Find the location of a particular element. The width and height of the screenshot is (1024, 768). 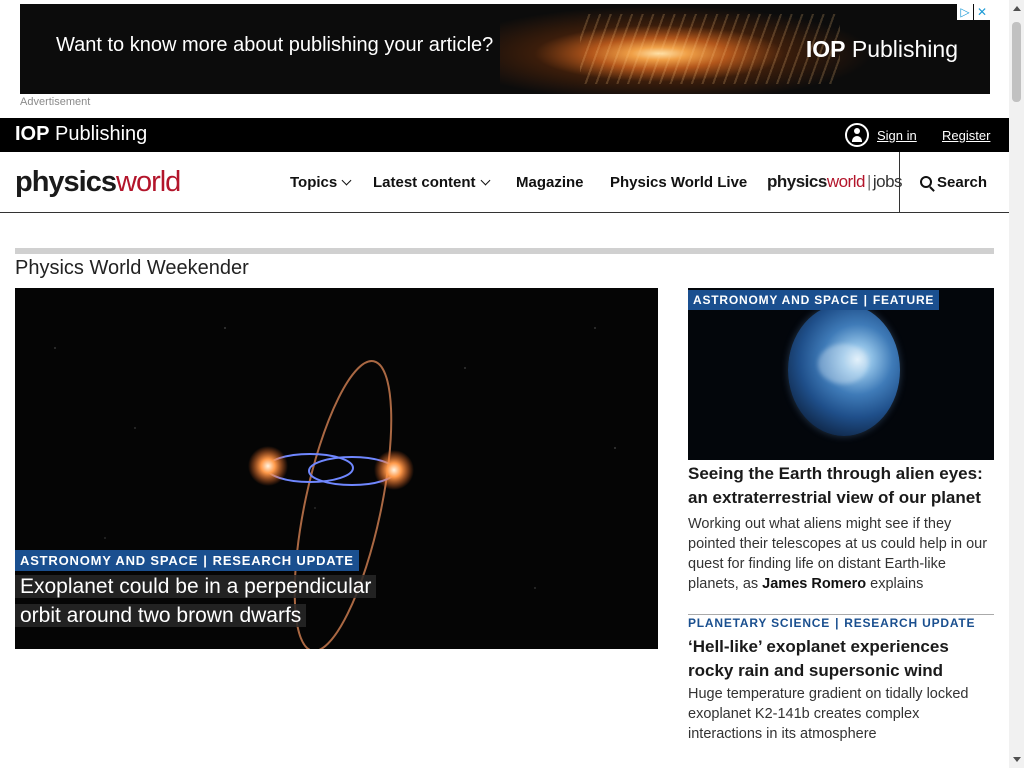

search-button: Search is located at coordinates (953, 182).